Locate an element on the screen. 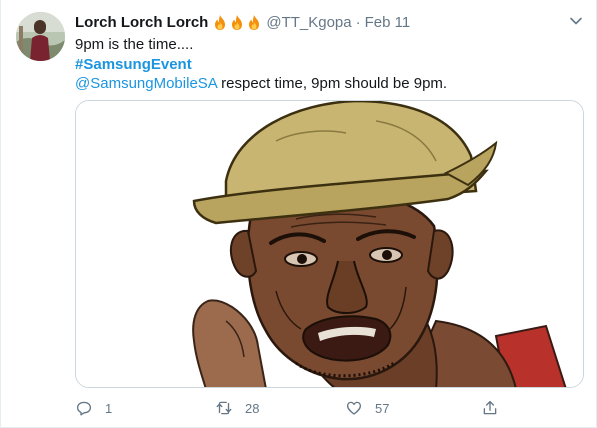  avatar is located at coordinates (40, 36).